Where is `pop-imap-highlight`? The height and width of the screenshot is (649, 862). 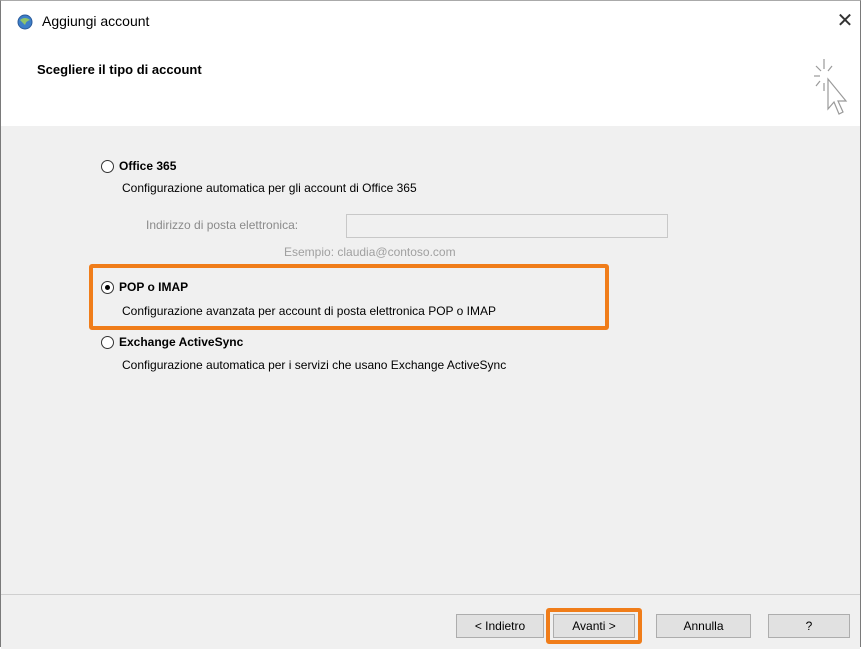
pop-imap-highlight is located at coordinates (349, 297).